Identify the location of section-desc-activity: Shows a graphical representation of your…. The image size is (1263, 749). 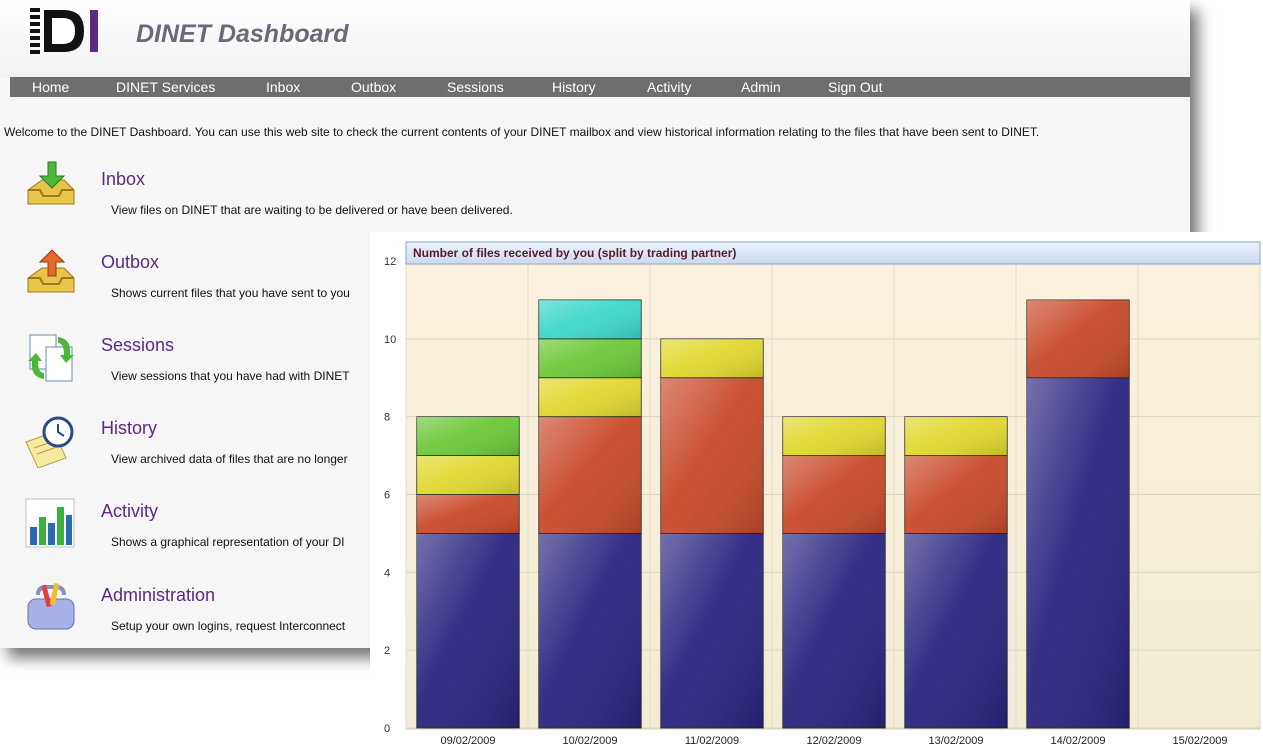
(228, 542).